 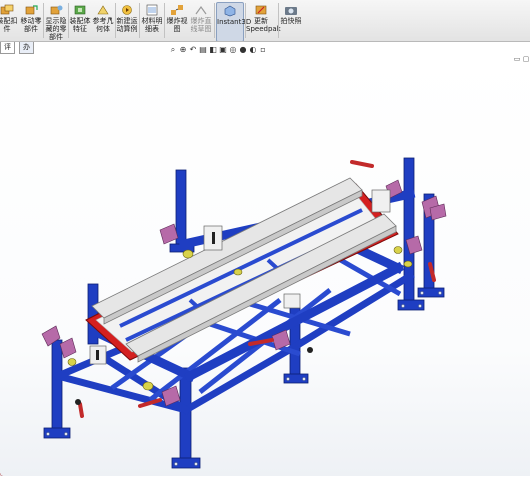 I want to click on insert-component-label: 装配扣 件, so click(x=9, y=25).